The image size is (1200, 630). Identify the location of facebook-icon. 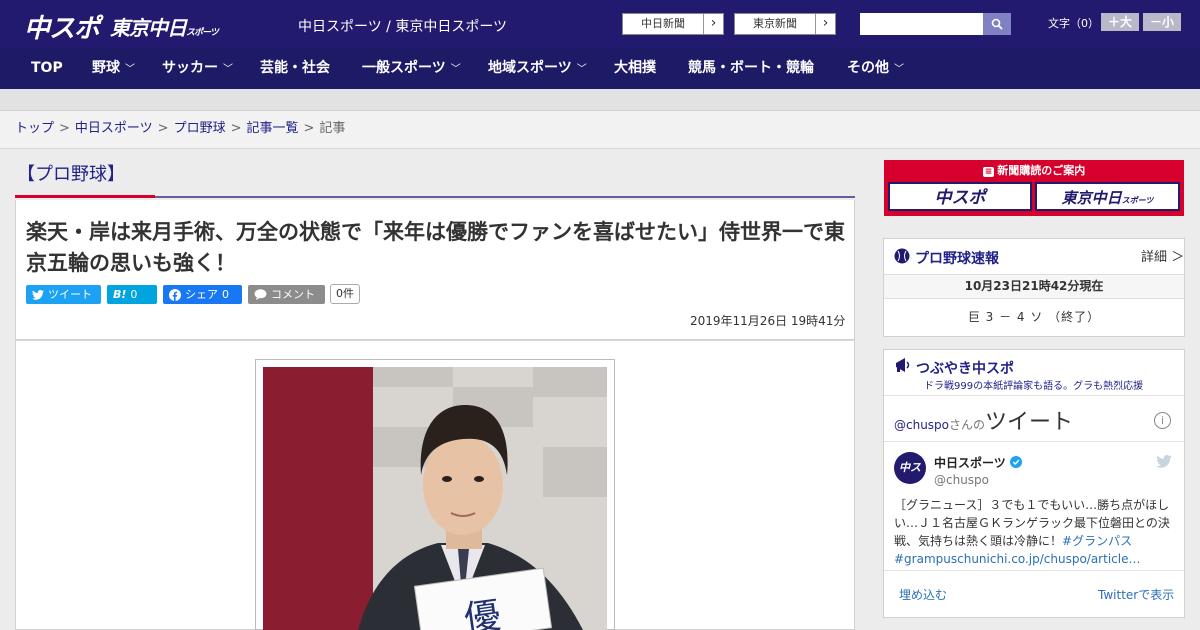
(175, 294).